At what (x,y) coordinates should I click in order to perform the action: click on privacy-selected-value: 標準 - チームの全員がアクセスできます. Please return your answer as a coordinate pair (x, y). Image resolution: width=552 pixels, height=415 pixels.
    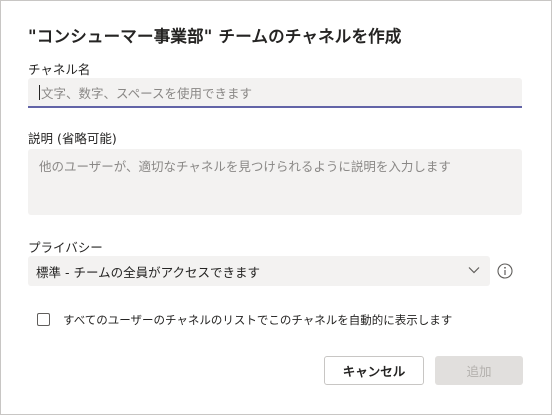
    Looking at the image, I should click on (148, 272).